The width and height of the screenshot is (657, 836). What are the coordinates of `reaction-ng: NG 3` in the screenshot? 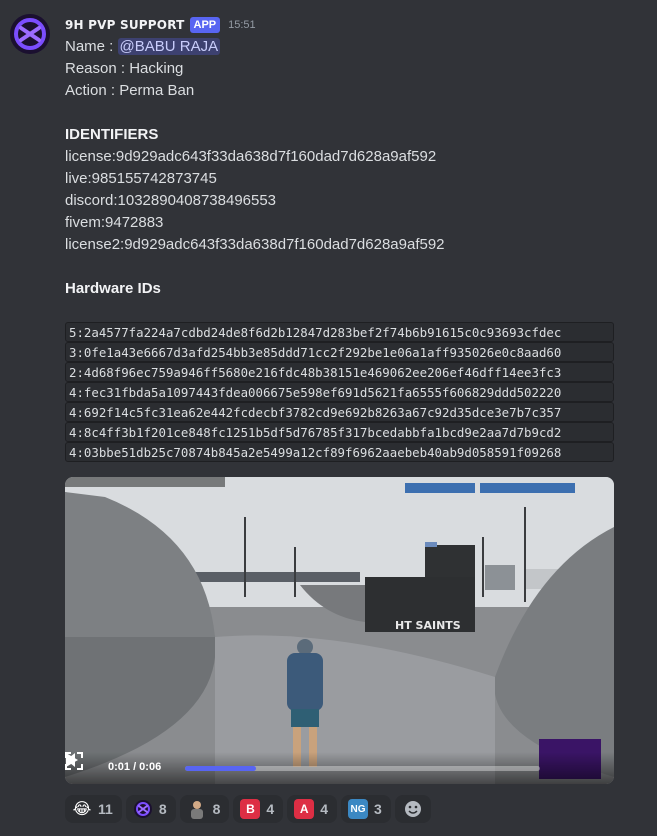 It's located at (366, 809).